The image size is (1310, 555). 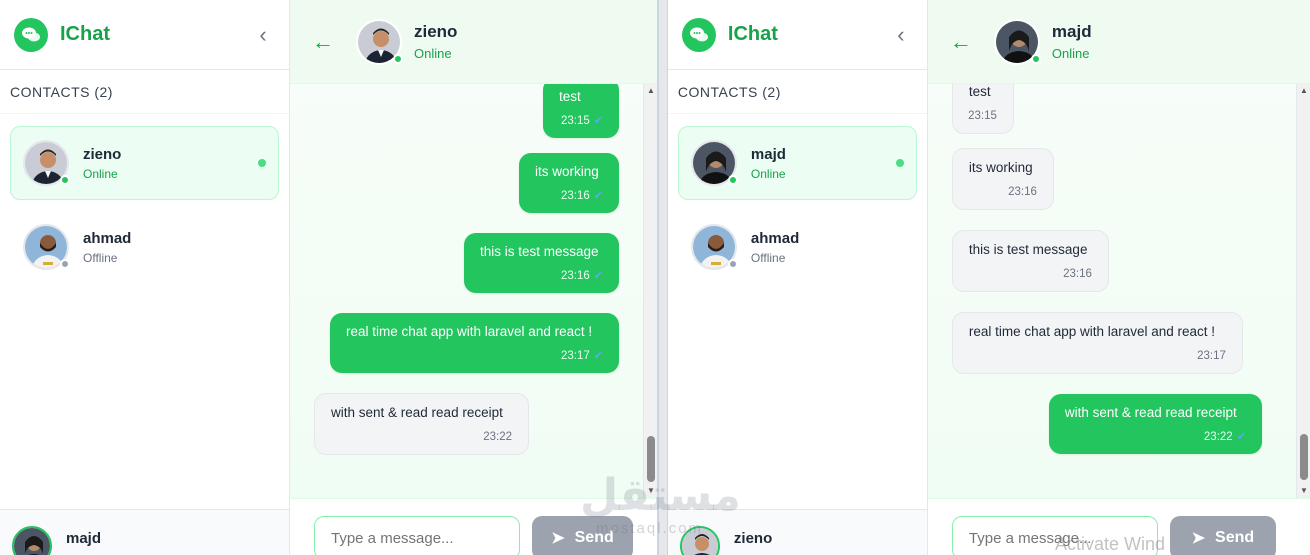 What do you see at coordinates (1155, 424) in the screenshot?
I see `message-bubble: with sent & read read receipt 23:22 ✔` at bounding box center [1155, 424].